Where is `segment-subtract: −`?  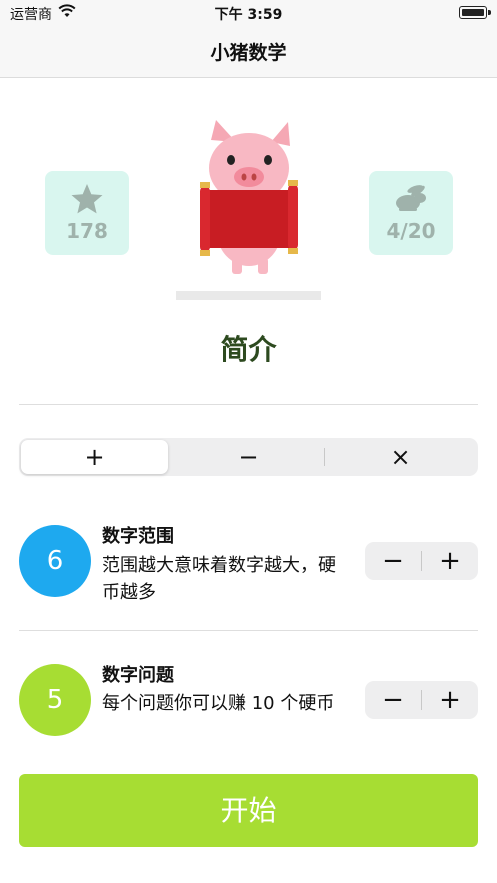 segment-subtract: − is located at coordinates (248, 457).